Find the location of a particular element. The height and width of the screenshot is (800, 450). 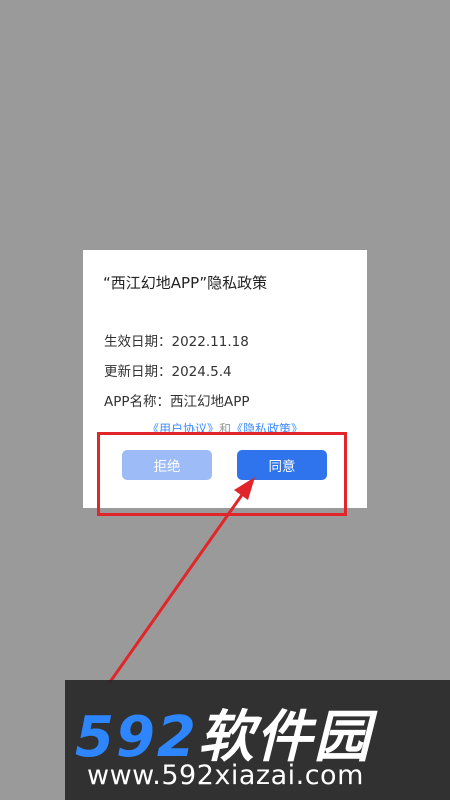

watermark-url: www.592xiazai.com is located at coordinates (225, 775).